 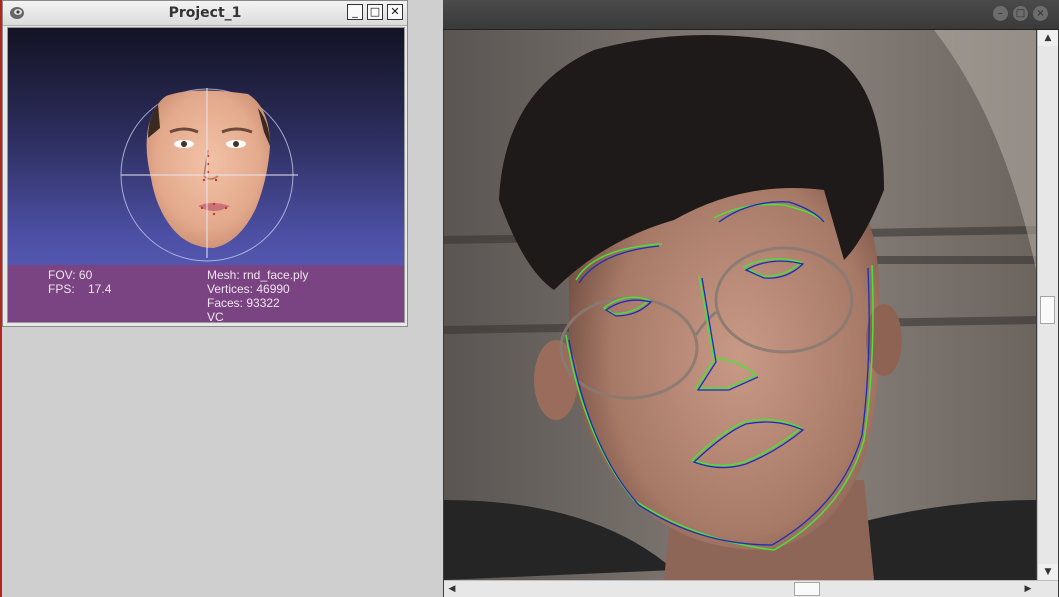 What do you see at coordinates (751, 15) in the screenshot?
I see `camera-titlebar: – □ ×` at bounding box center [751, 15].